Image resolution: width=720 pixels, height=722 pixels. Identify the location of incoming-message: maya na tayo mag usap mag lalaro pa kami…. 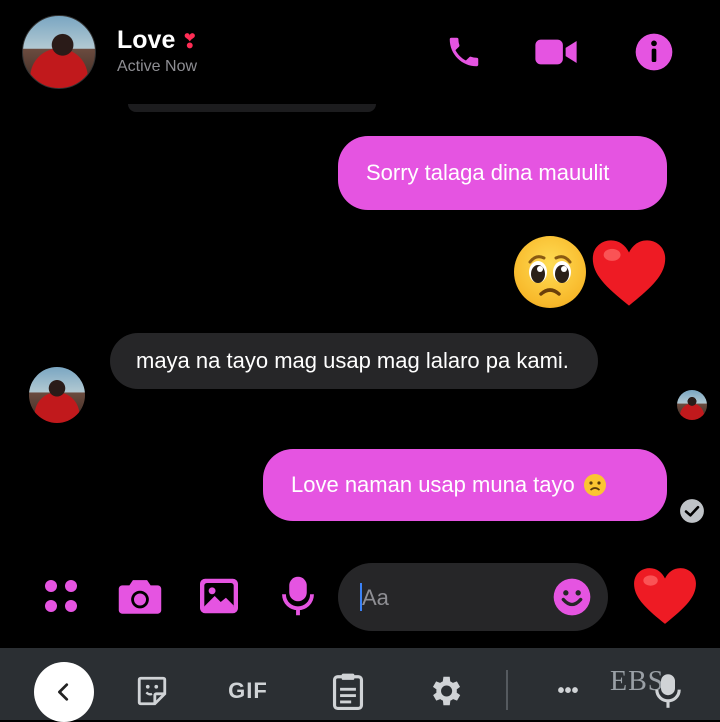
(354, 361).